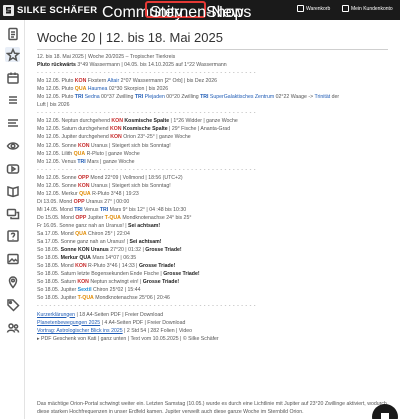  I want to click on line-segment: Plejaden, so click(154, 97).